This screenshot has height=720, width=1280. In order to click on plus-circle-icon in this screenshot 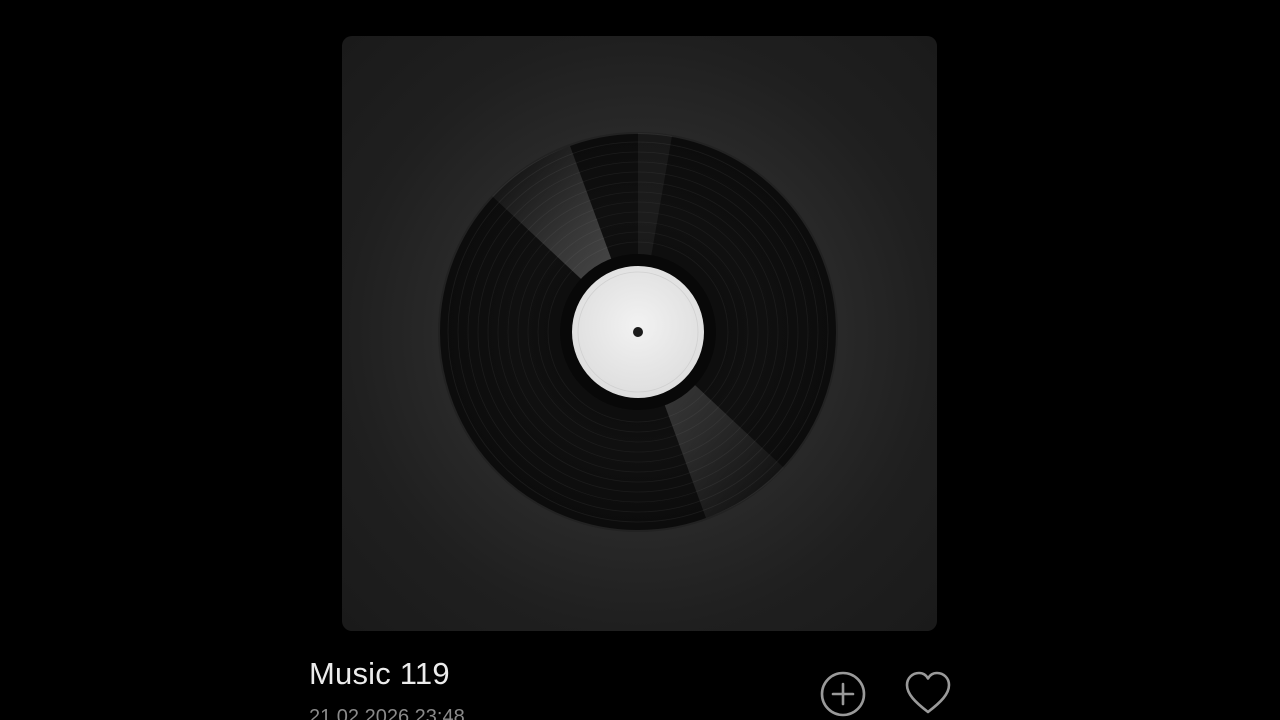, I will do `click(843, 694)`.